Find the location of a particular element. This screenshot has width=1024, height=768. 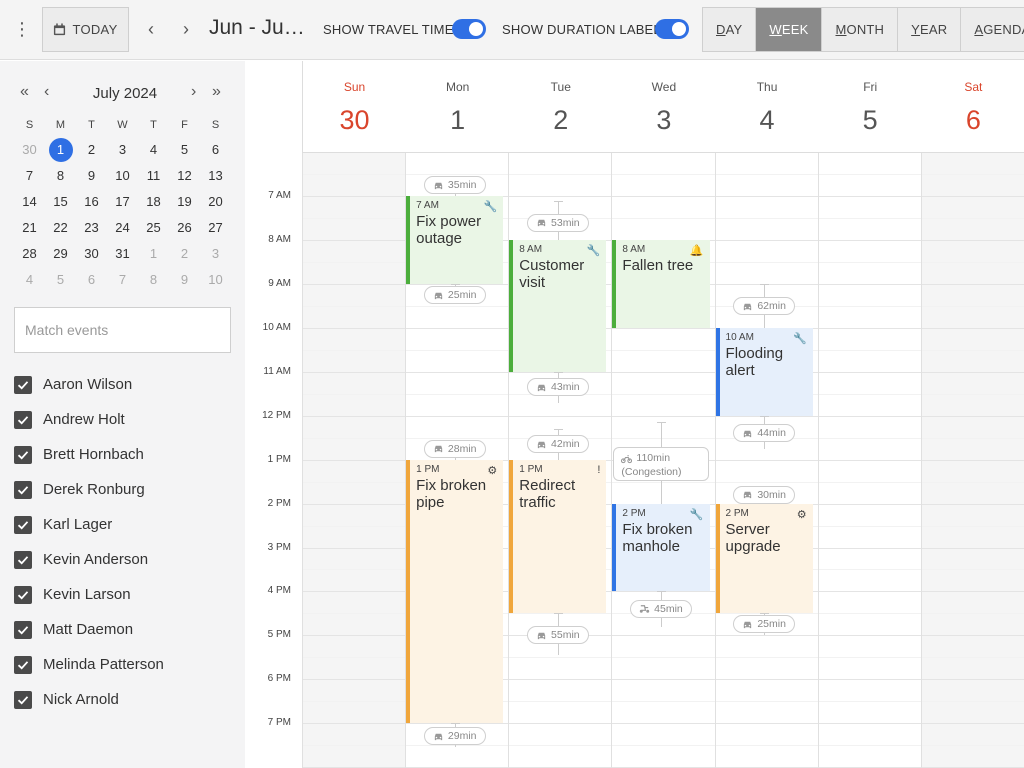

next-icon: › is located at coordinates (186, 30).